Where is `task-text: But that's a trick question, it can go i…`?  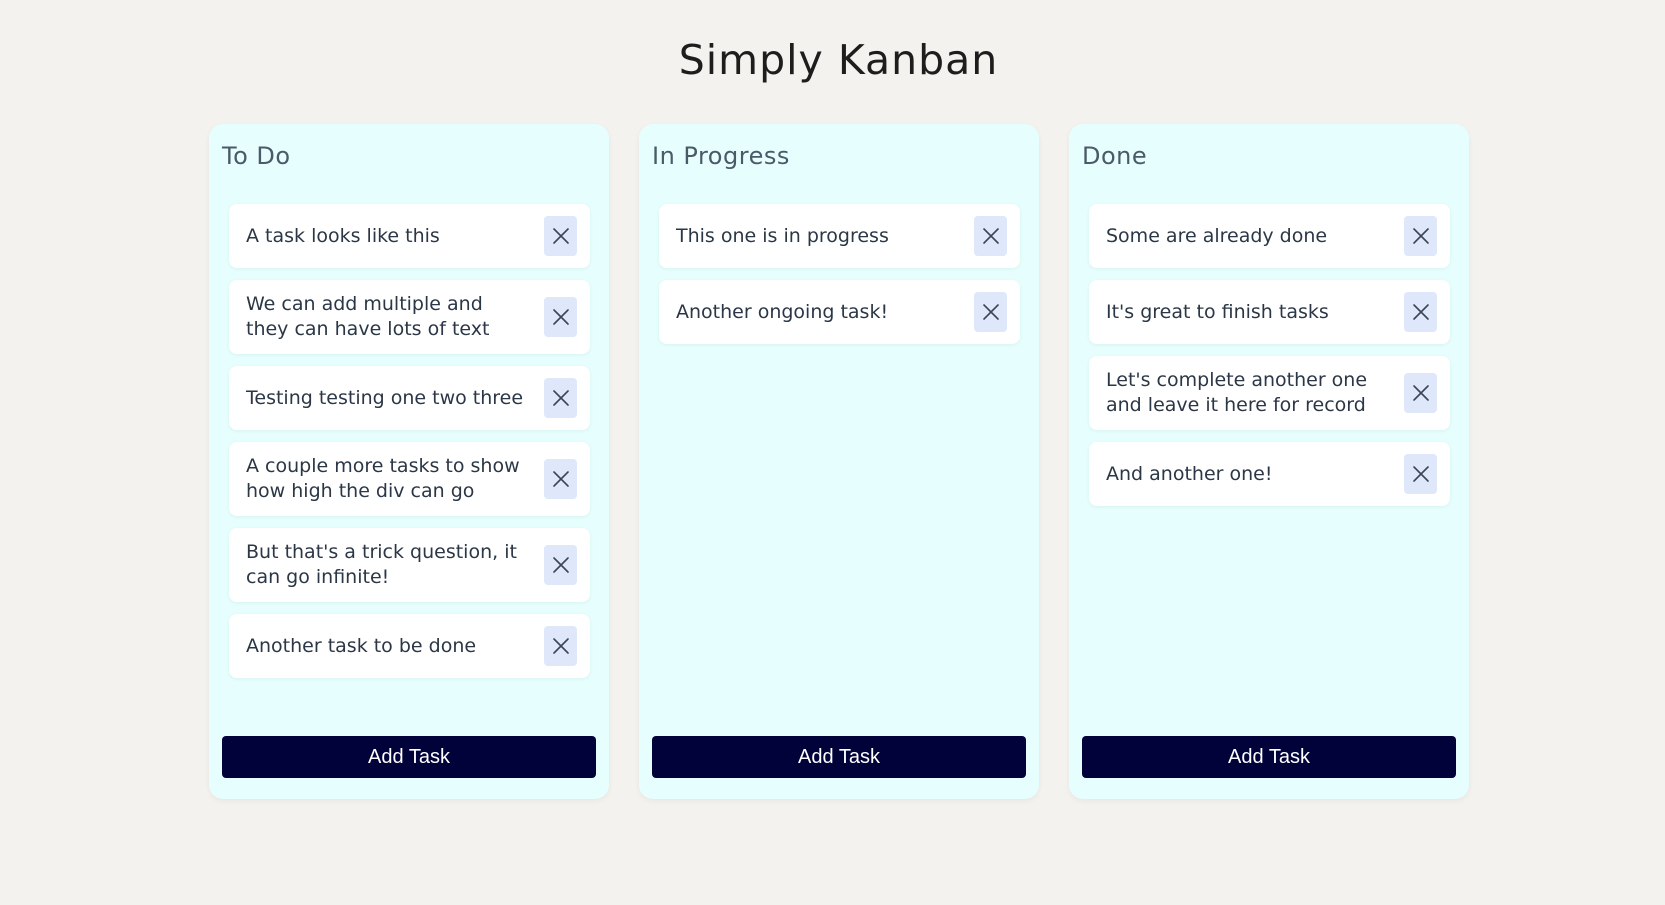
task-text: But that's a trick question, it can go i… is located at coordinates (381, 564).